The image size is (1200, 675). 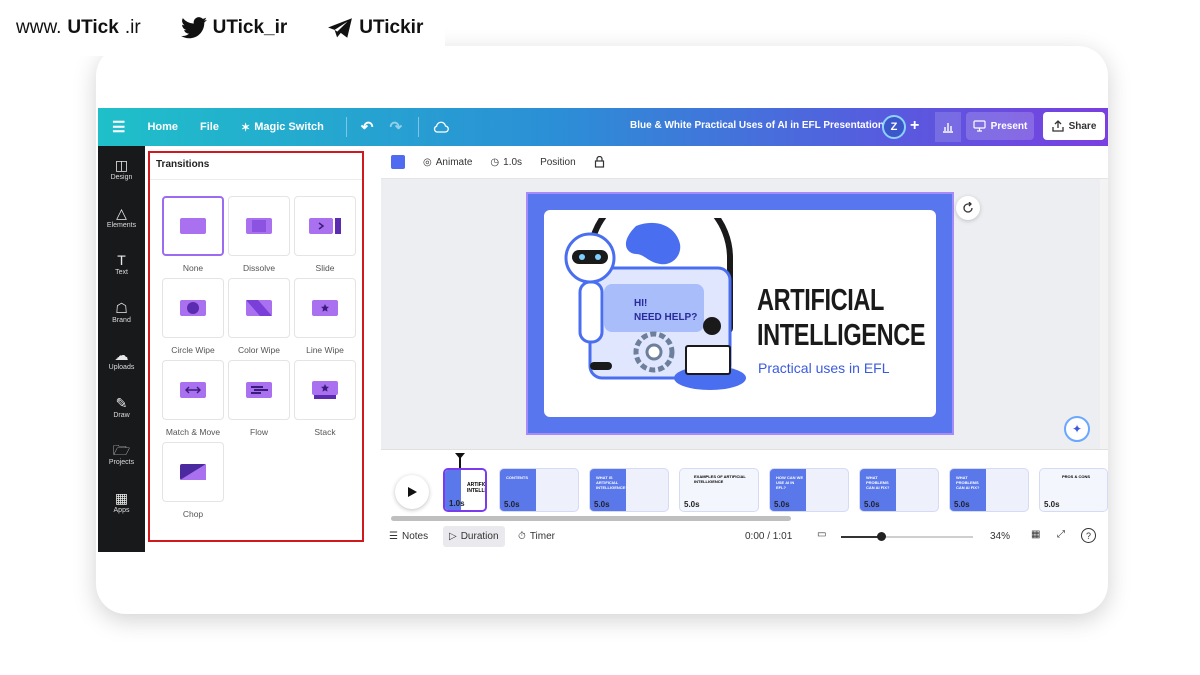 I want to click on magic-switch-button: ✶ Magic Switch, so click(x=282, y=127).